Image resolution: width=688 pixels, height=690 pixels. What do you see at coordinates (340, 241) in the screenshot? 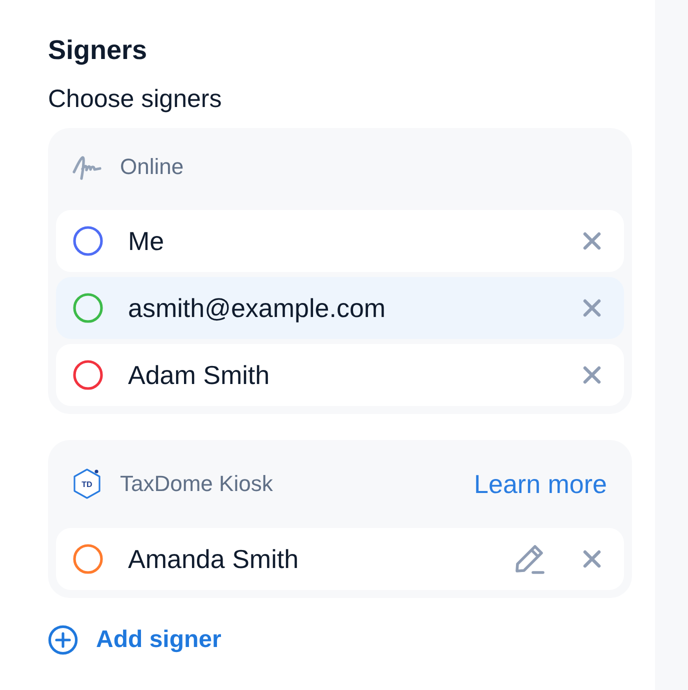
I see `signer-row: Me` at bounding box center [340, 241].